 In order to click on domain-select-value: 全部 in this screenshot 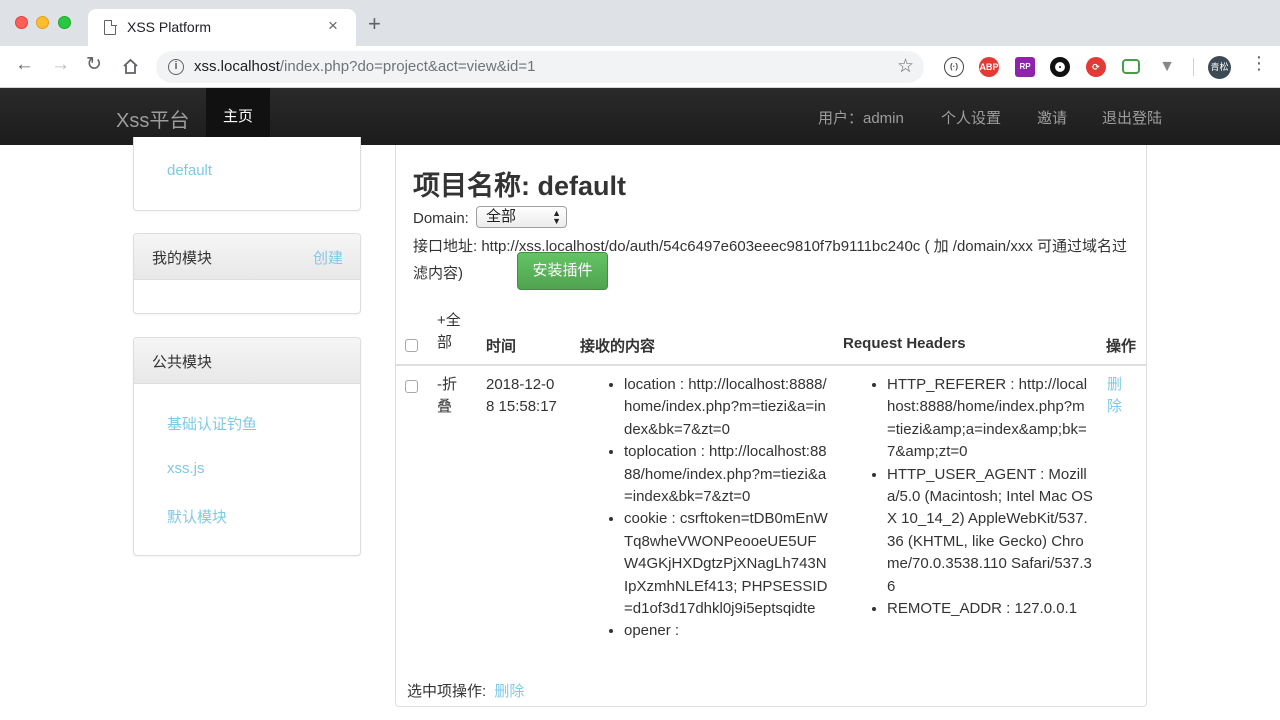, I will do `click(501, 216)`.